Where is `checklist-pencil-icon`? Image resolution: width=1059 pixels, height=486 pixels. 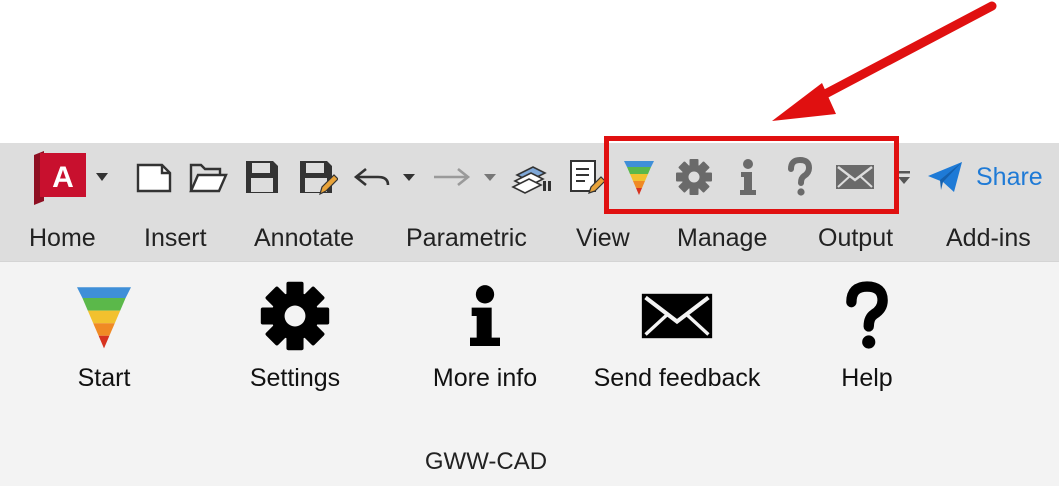
checklist-pencil-icon is located at coordinates (588, 177).